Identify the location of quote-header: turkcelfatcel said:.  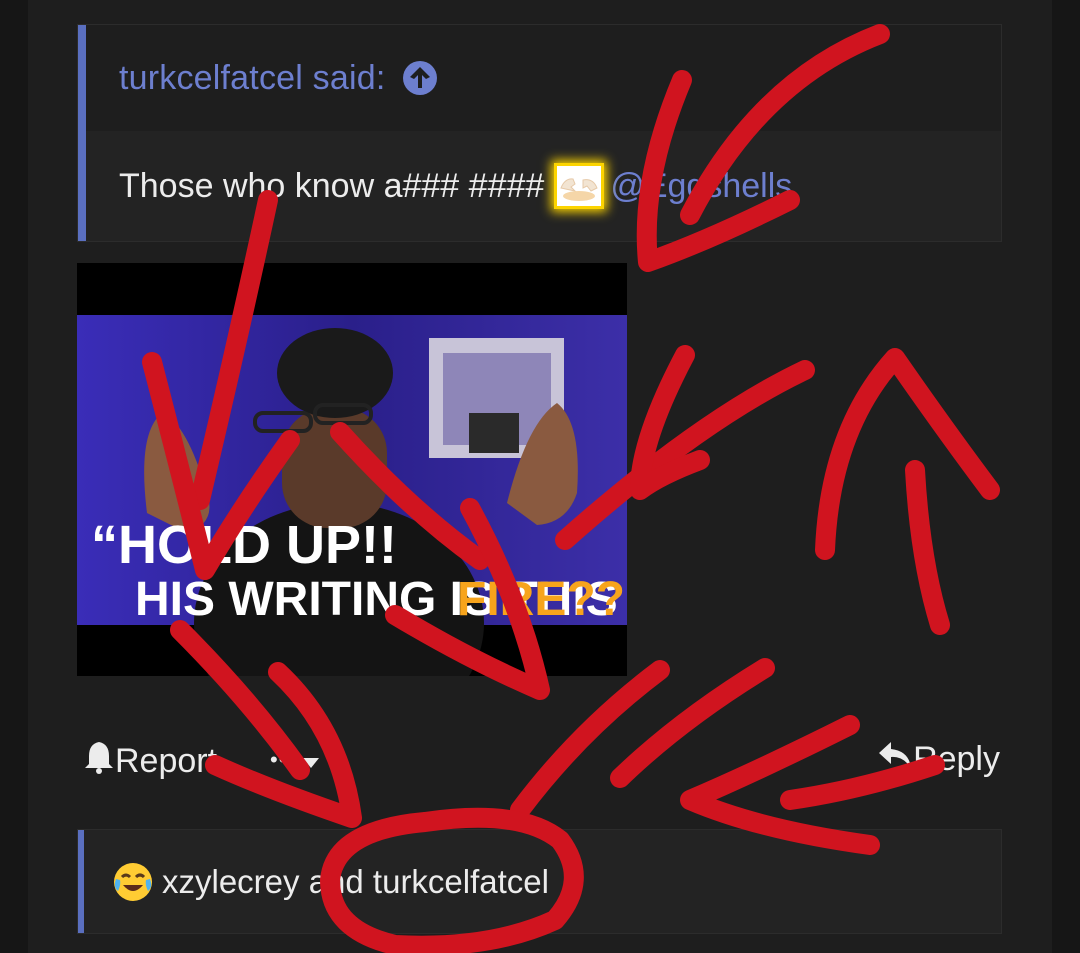
(543, 78).